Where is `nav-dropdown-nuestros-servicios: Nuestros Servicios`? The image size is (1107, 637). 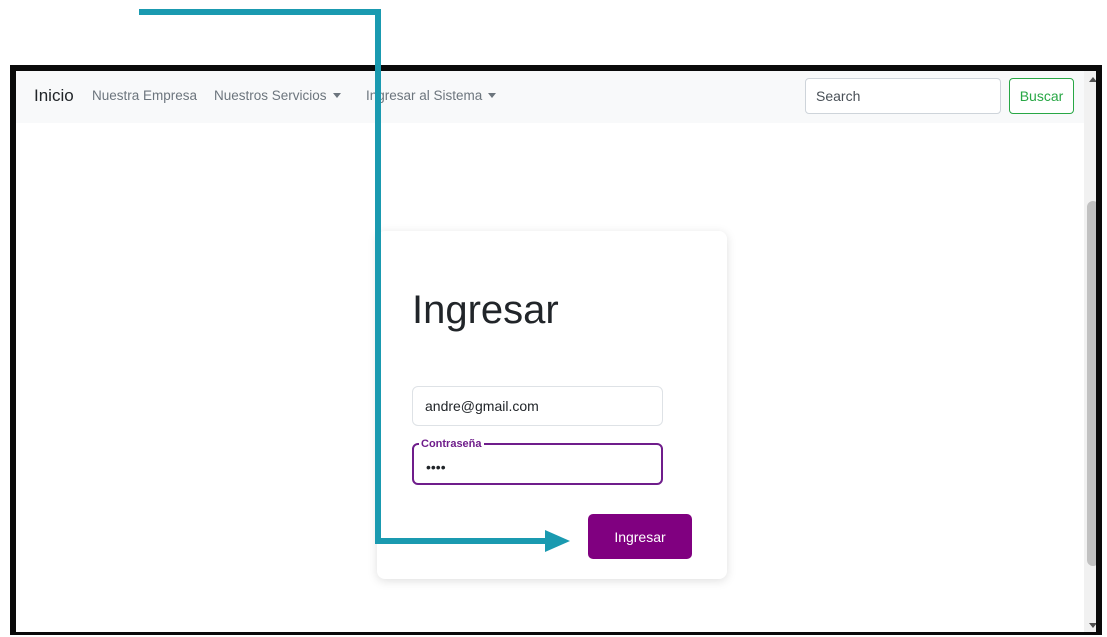 nav-dropdown-nuestros-servicios: Nuestros Servicios is located at coordinates (277, 95).